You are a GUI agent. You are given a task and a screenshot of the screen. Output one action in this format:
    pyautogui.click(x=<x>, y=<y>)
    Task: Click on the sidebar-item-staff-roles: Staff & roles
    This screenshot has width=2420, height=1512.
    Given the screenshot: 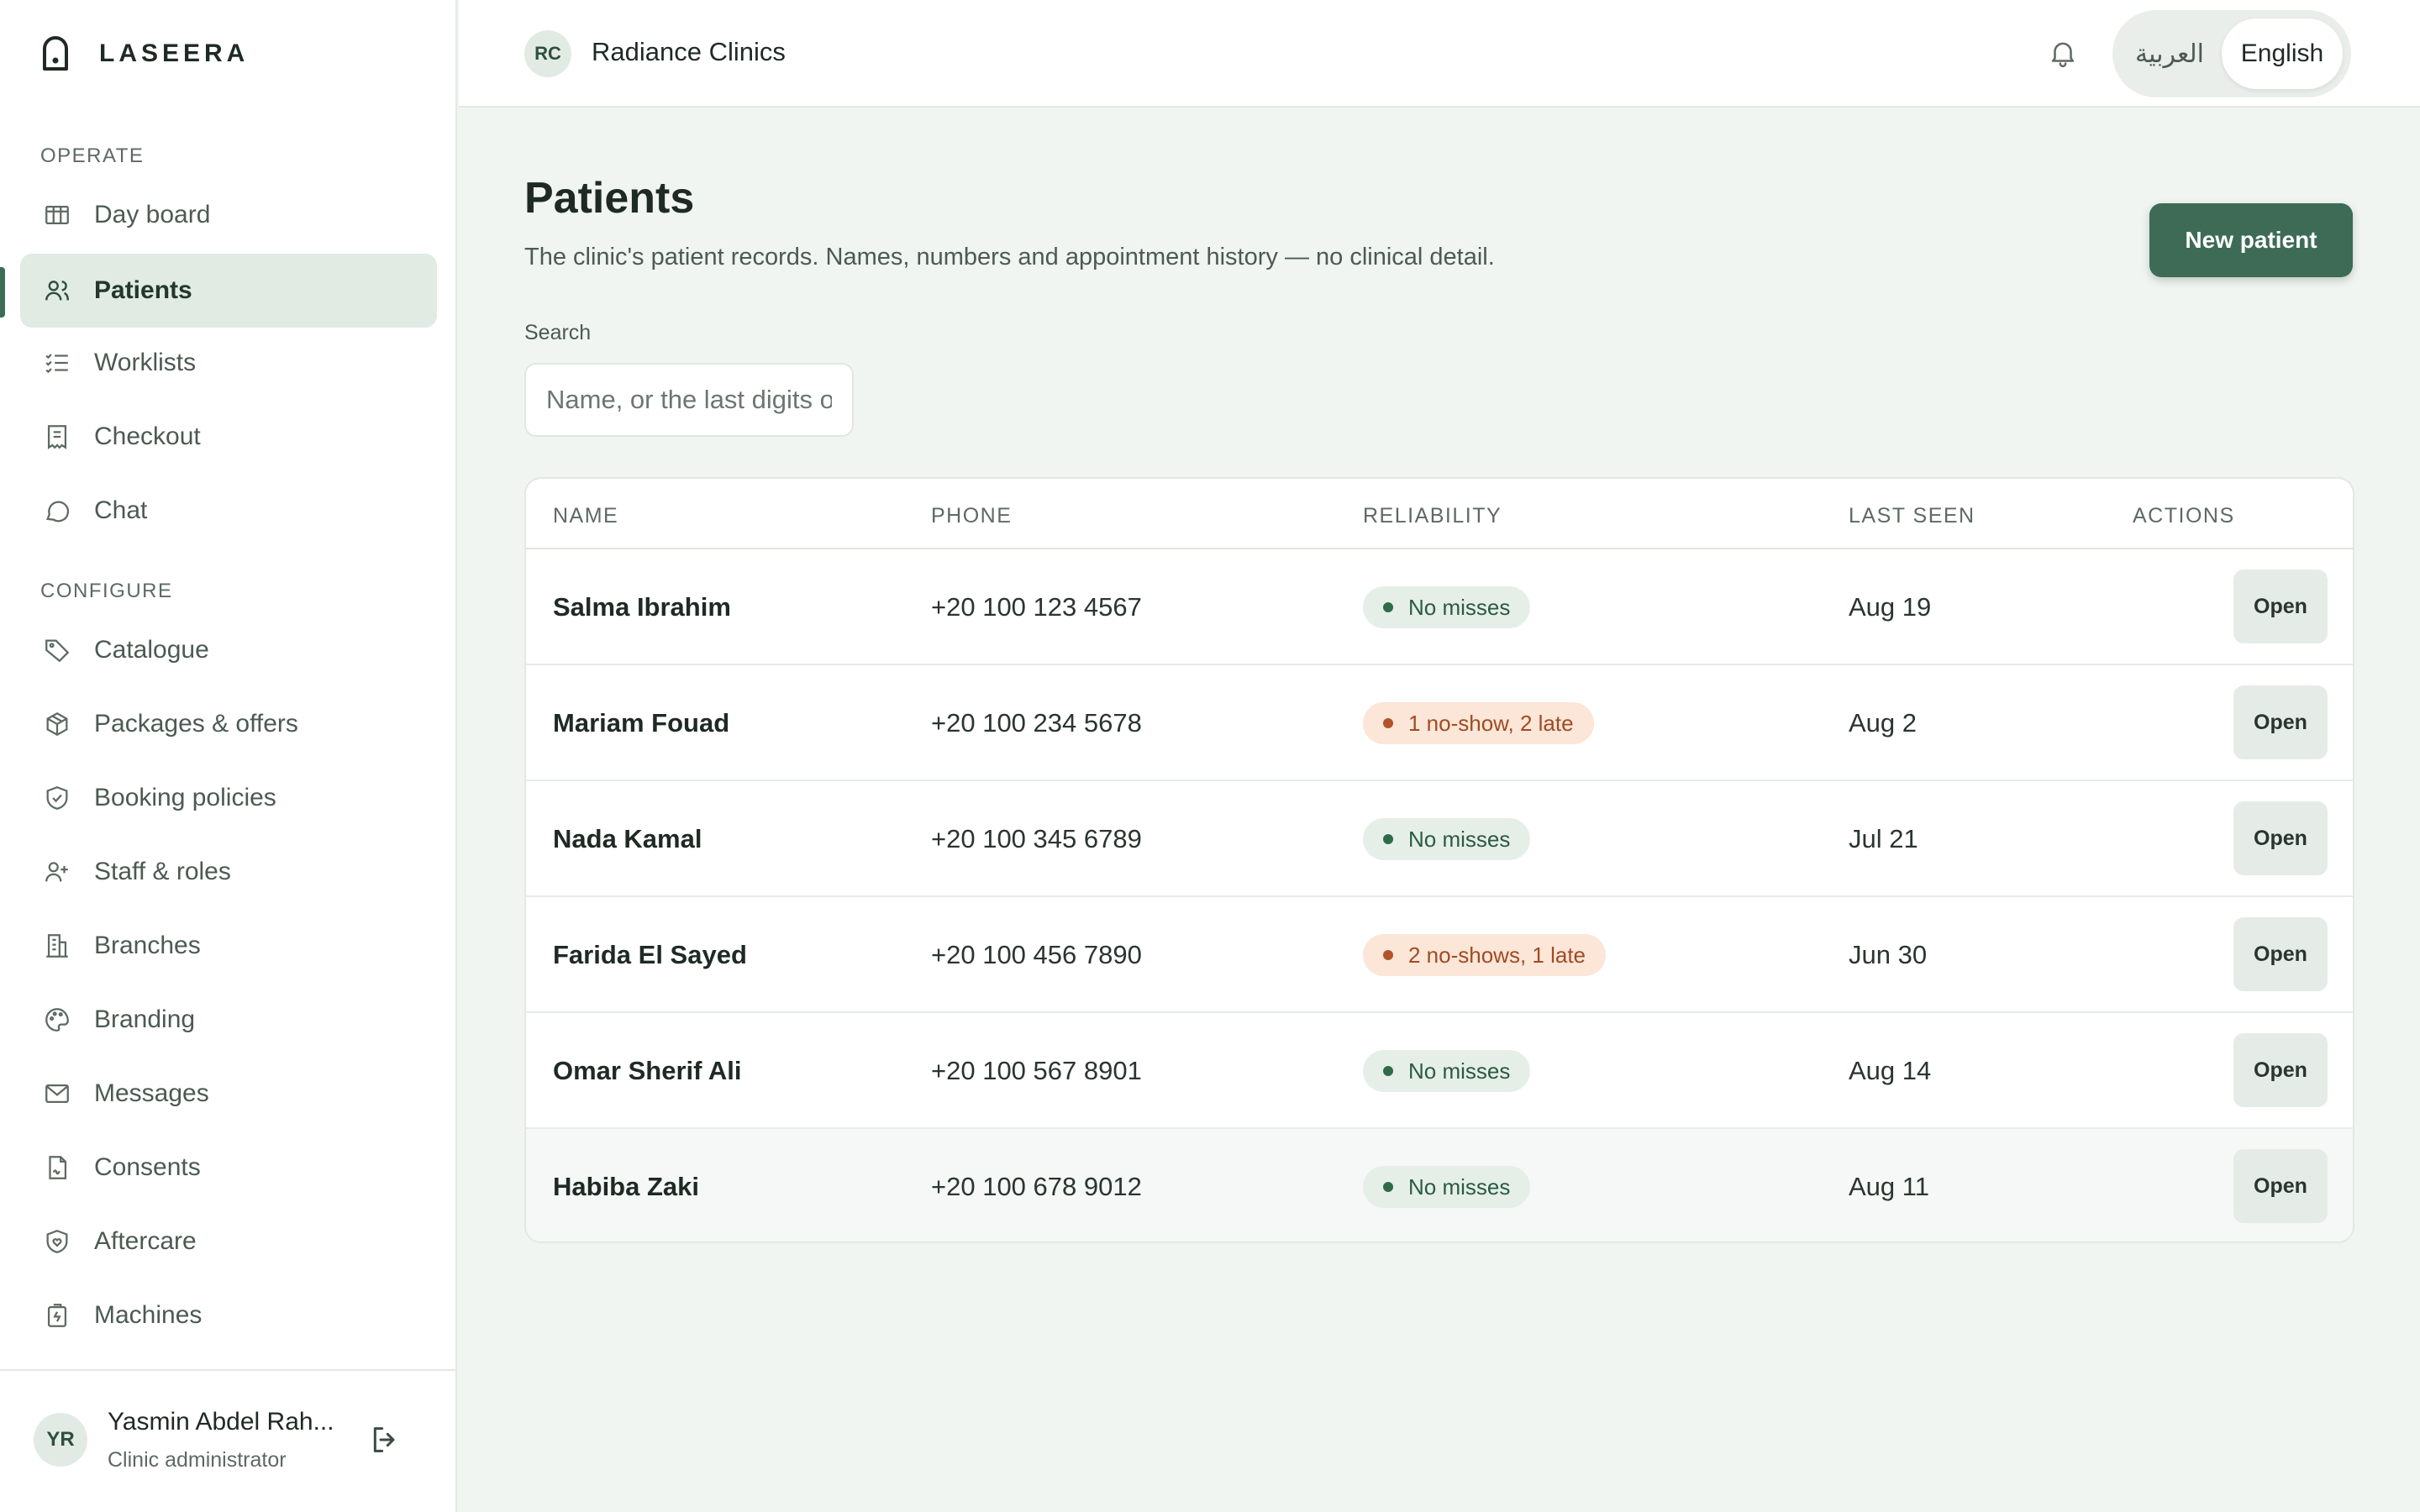 What is the action you would take?
    pyautogui.click(x=228, y=872)
    